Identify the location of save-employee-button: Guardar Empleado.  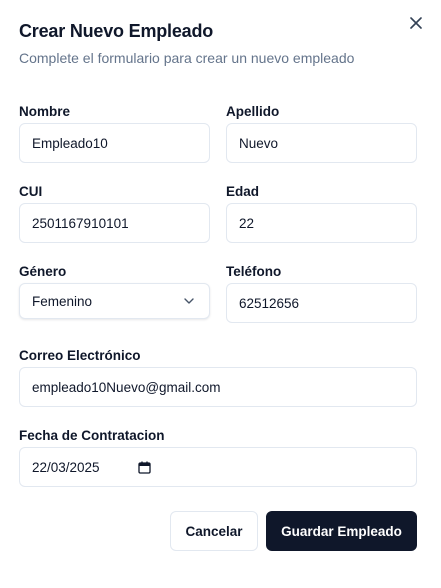
(341, 531).